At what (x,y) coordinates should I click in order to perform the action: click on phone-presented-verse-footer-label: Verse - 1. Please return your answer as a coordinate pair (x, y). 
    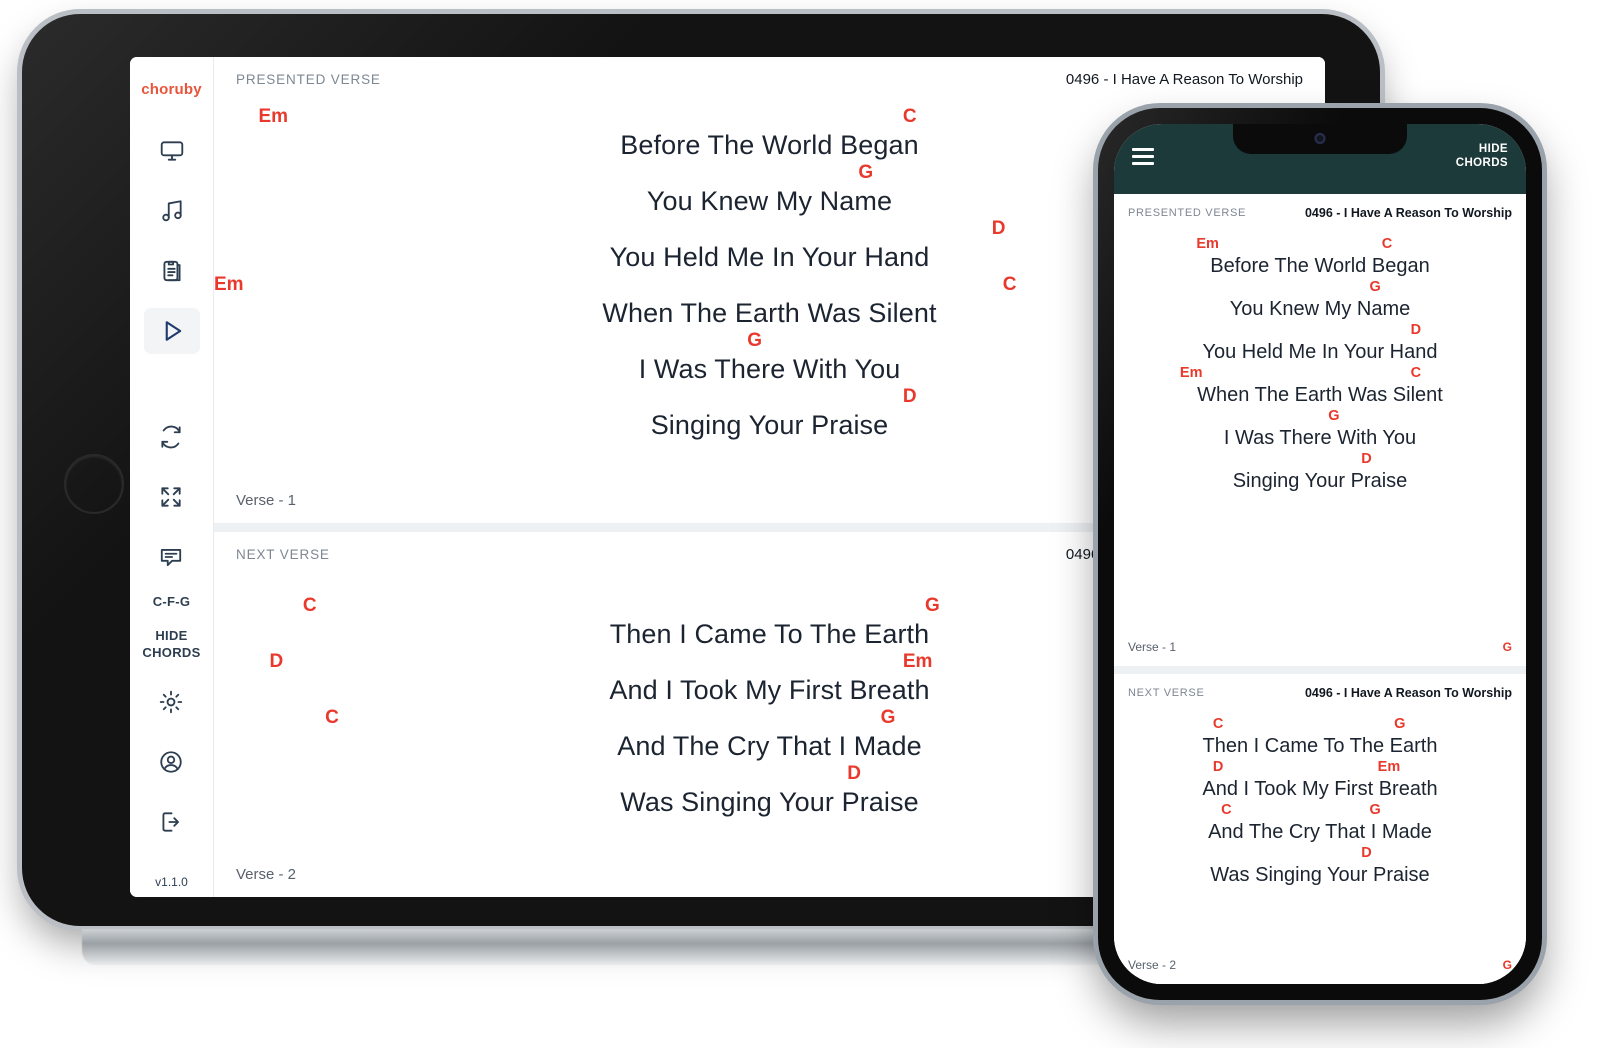
    Looking at the image, I should click on (1152, 647).